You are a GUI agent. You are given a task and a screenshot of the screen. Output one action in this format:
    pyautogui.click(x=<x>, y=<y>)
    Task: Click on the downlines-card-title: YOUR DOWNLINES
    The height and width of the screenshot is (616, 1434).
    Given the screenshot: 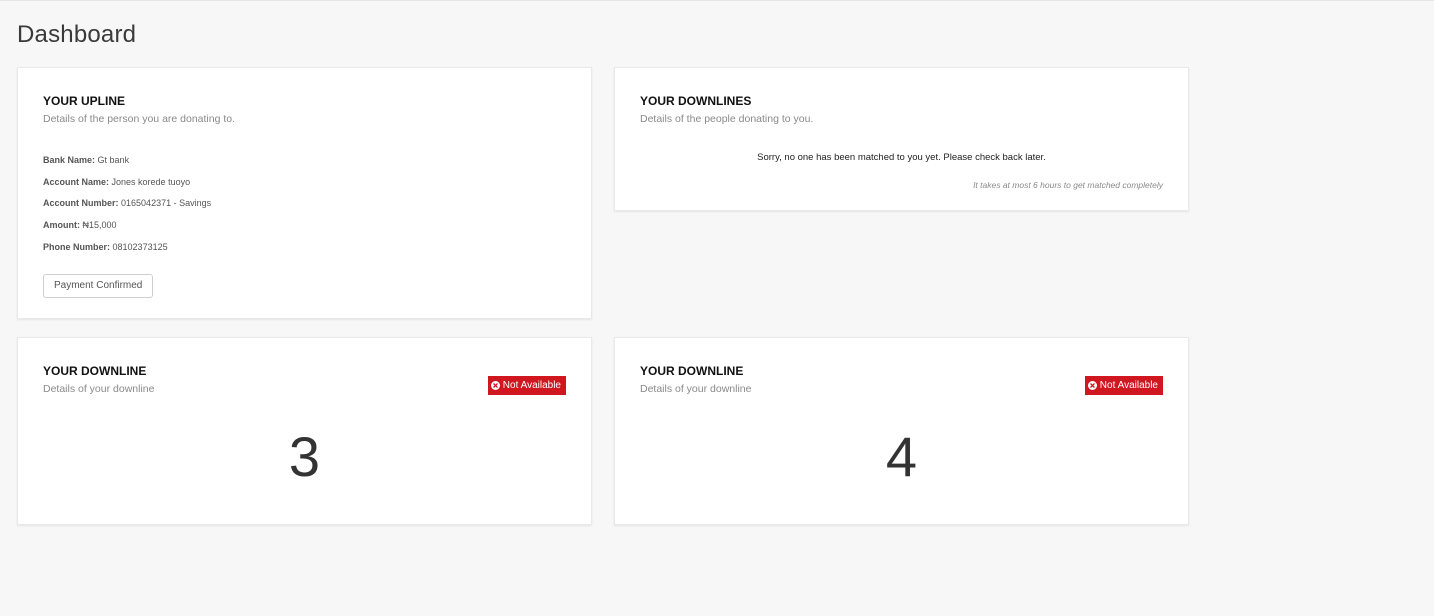 What is the action you would take?
    pyautogui.click(x=696, y=101)
    